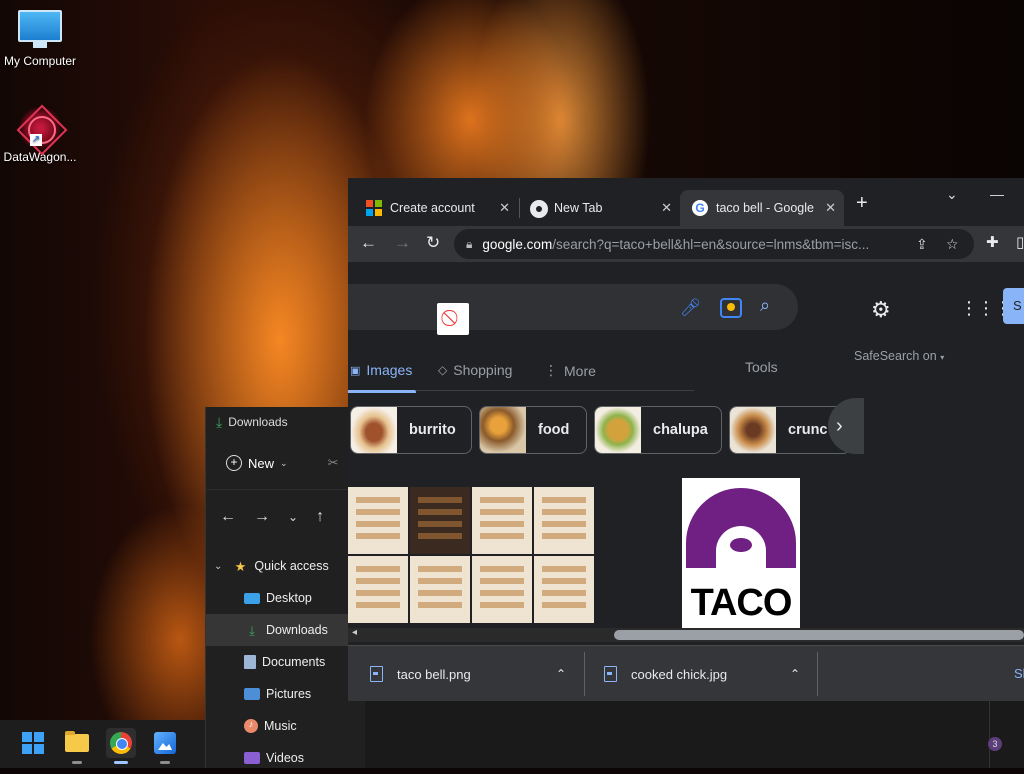 This screenshot has height=774, width=1024. I want to click on recent-chevron-icon: ⌄, so click(293, 517).